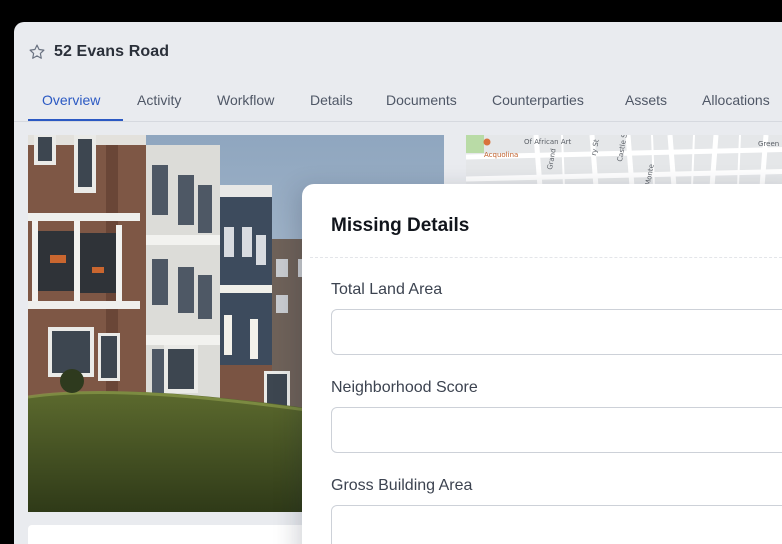 The height and width of the screenshot is (544, 782). I want to click on property-title: 52 Evans Road, so click(112, 51).